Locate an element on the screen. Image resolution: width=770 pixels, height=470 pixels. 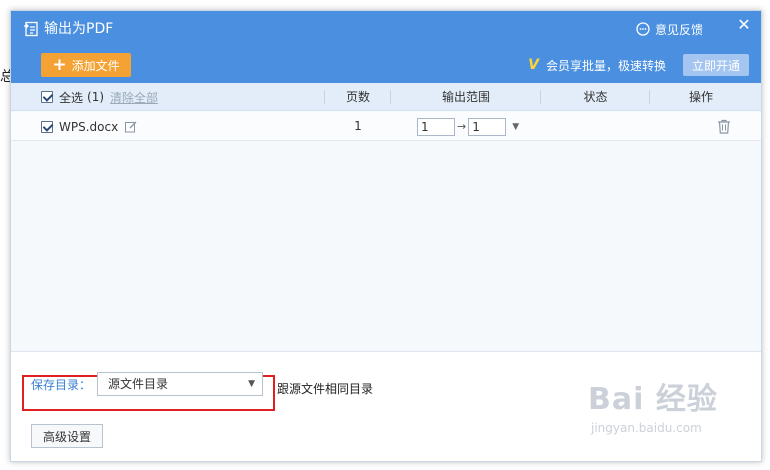
select-all-checkbox is located at coordinates (47, 97).